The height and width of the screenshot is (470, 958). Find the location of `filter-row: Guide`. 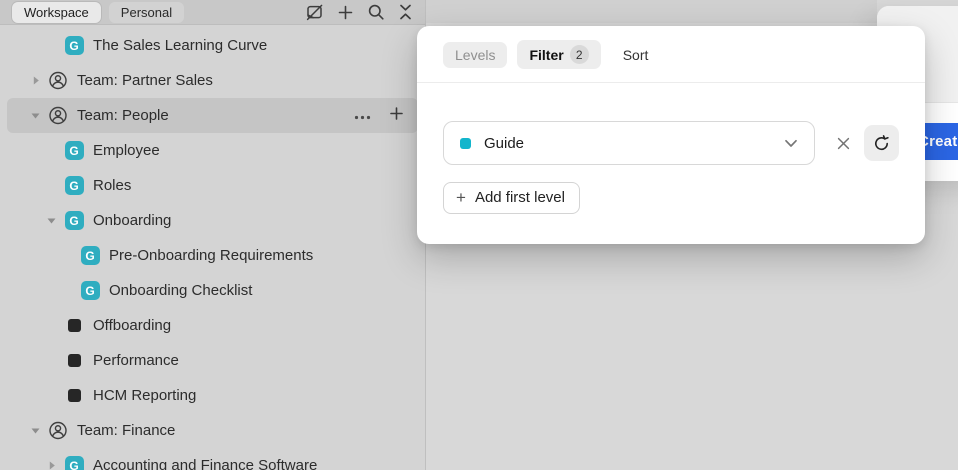

filter-row: Guide is located at coordinates (671, 143).